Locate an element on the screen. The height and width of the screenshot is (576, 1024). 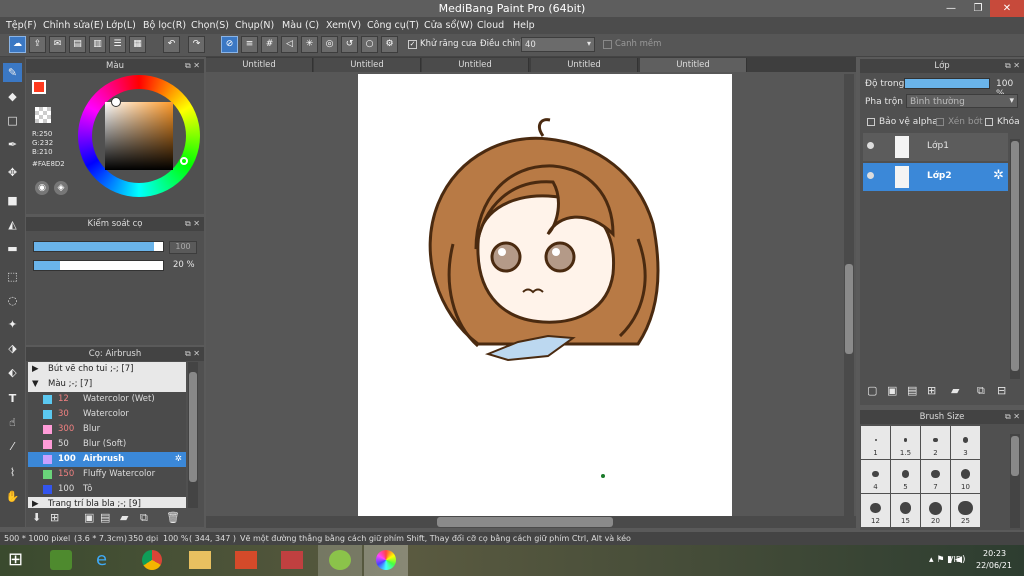
brush-item-selected: 100 Airbrush ✲ is located at coordinates (107, 459).